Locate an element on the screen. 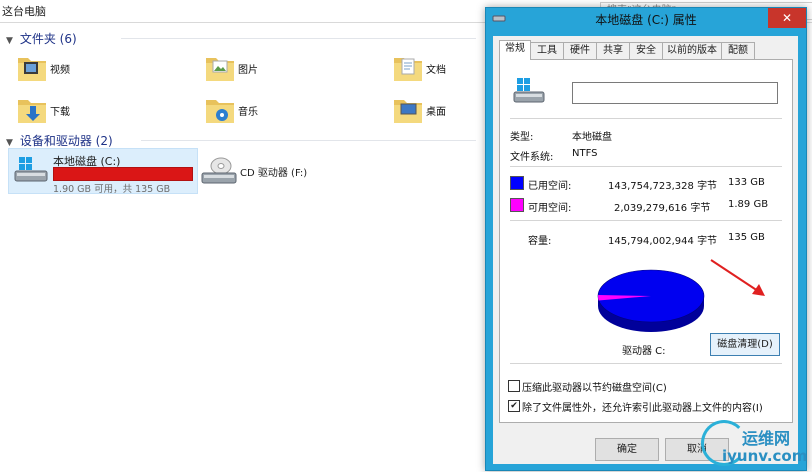  tab-general: 常规 is located at coordinates (515, 50).